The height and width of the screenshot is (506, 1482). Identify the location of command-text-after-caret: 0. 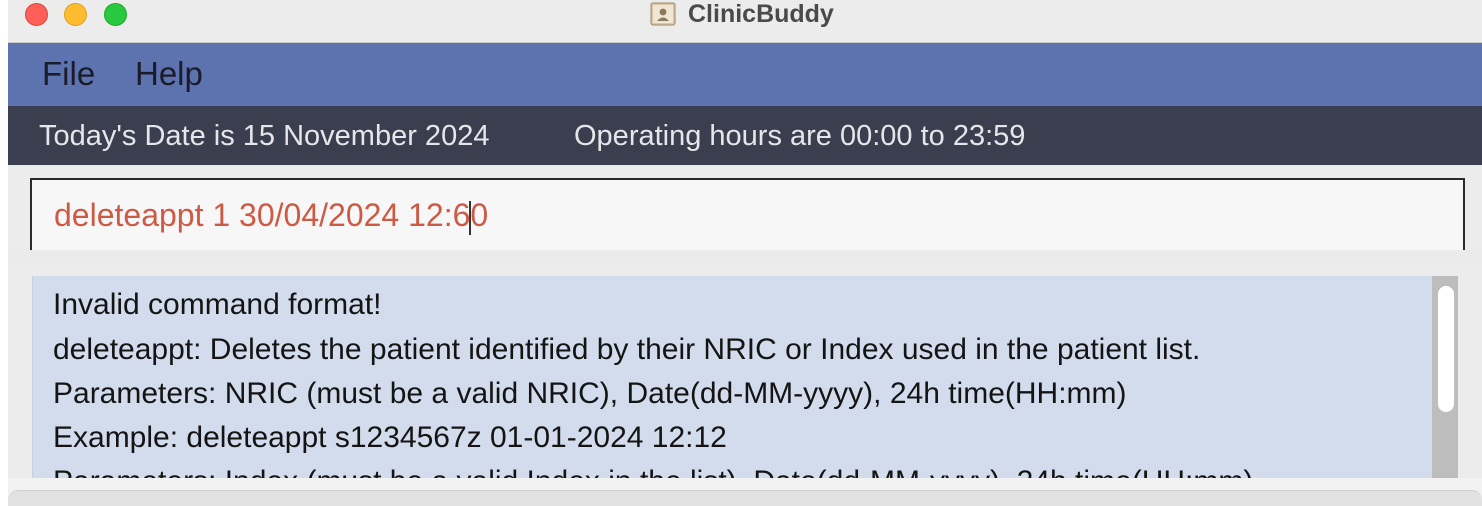
(479, 215).